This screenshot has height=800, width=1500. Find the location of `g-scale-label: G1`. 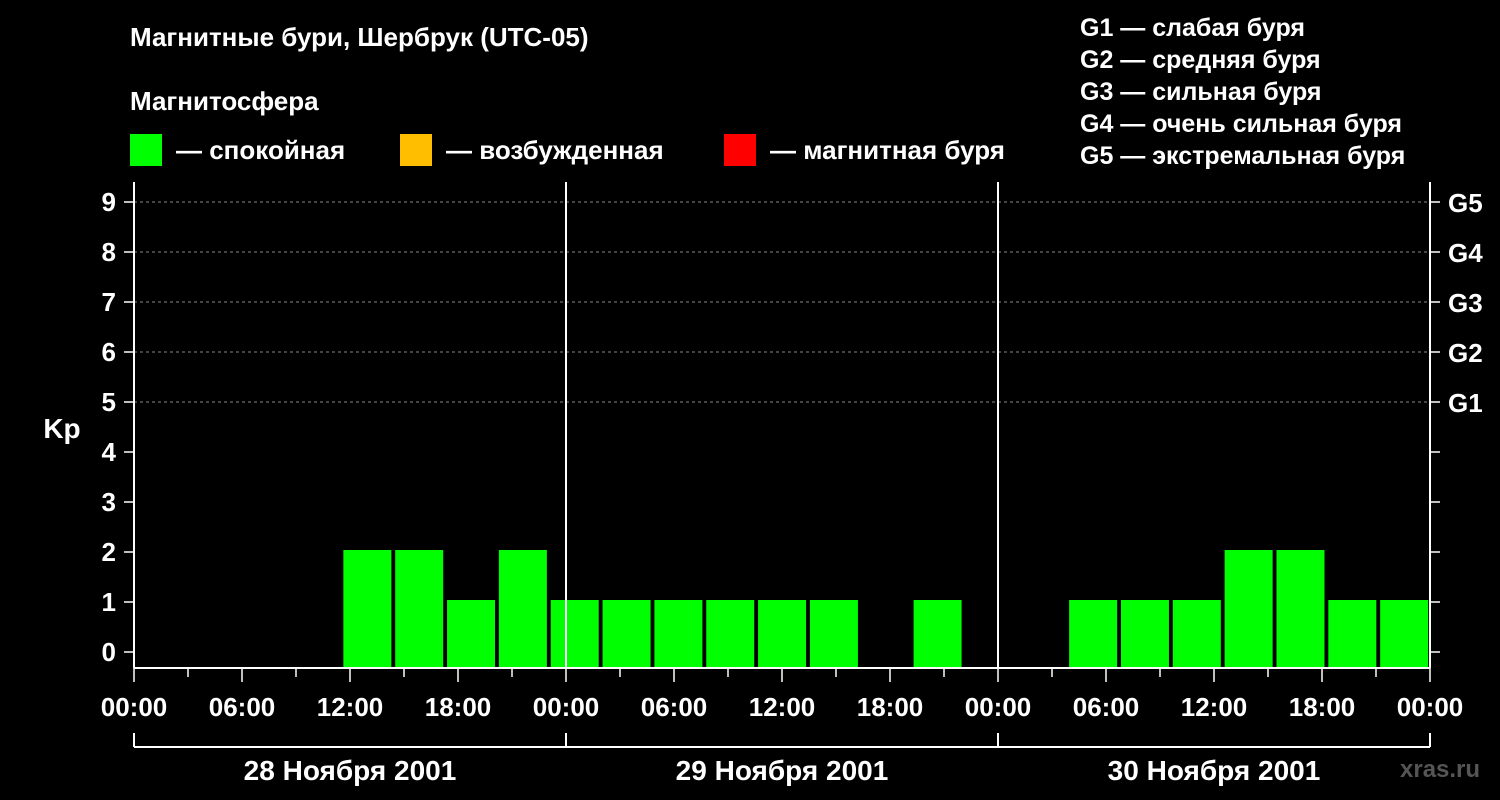

g-scale-label: G1 is located at coordinates (1465, 403).